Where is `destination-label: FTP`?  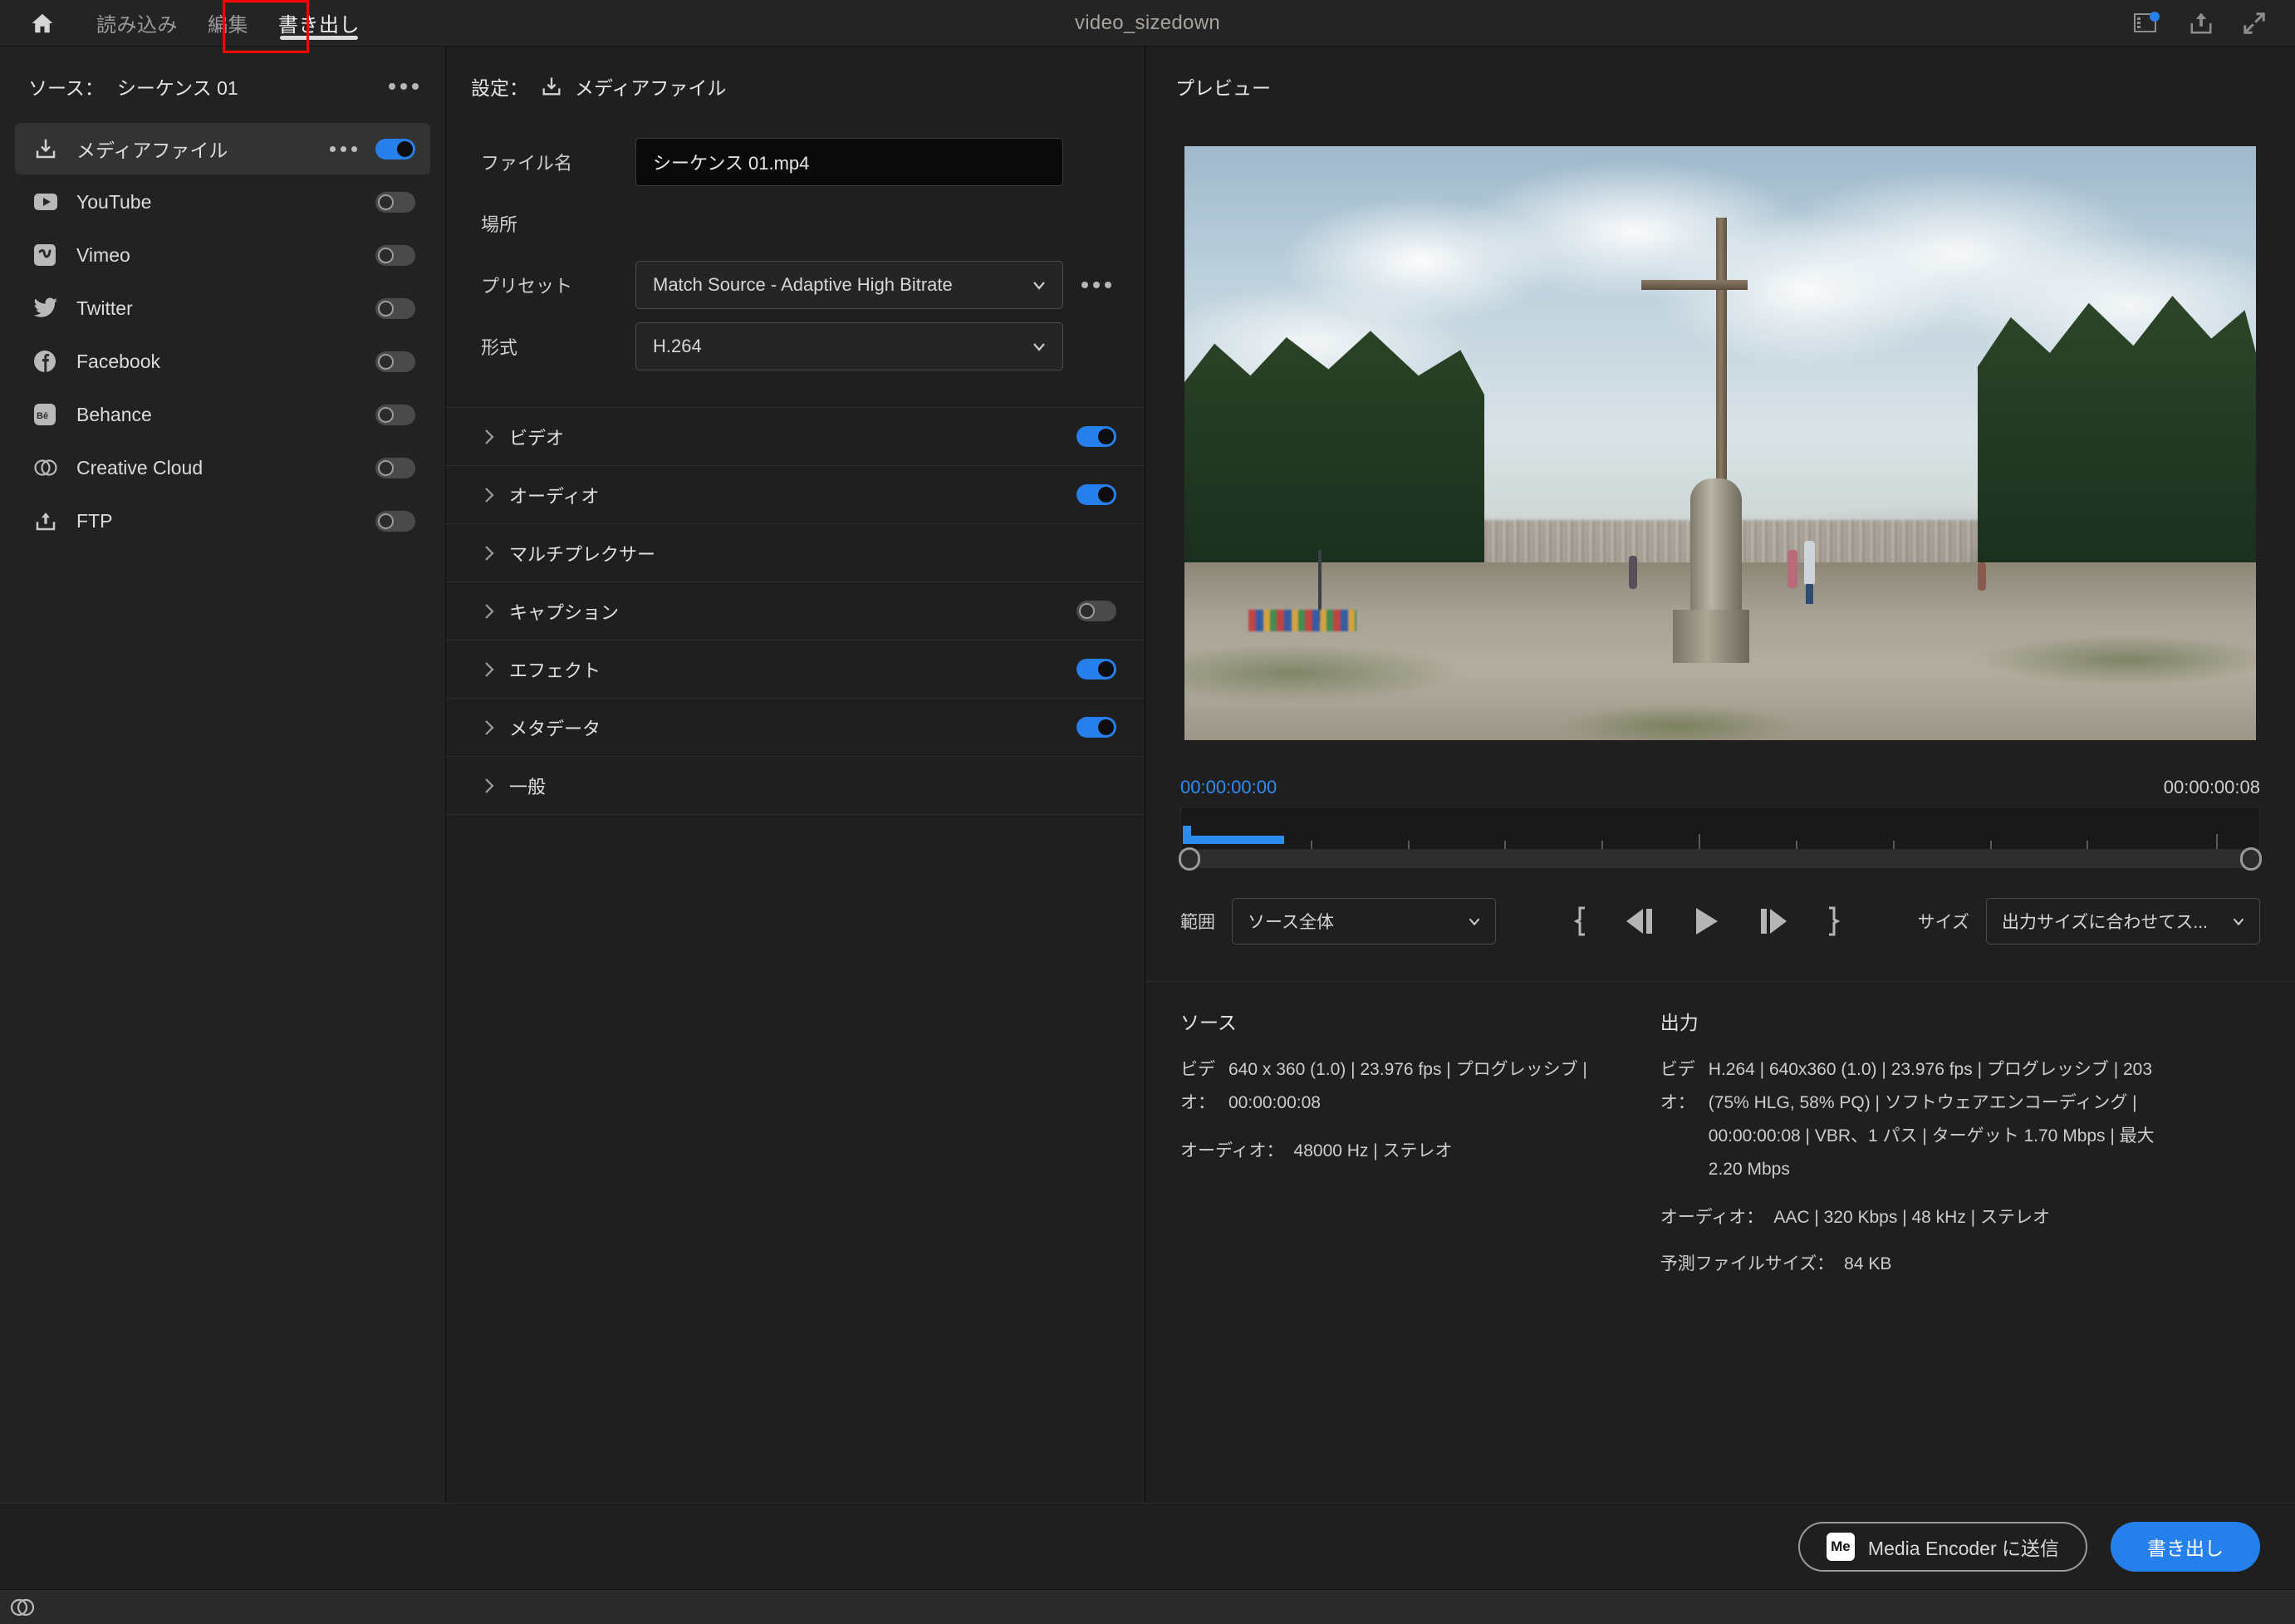
destination-label: FTP is located at coordinates (94, 520).